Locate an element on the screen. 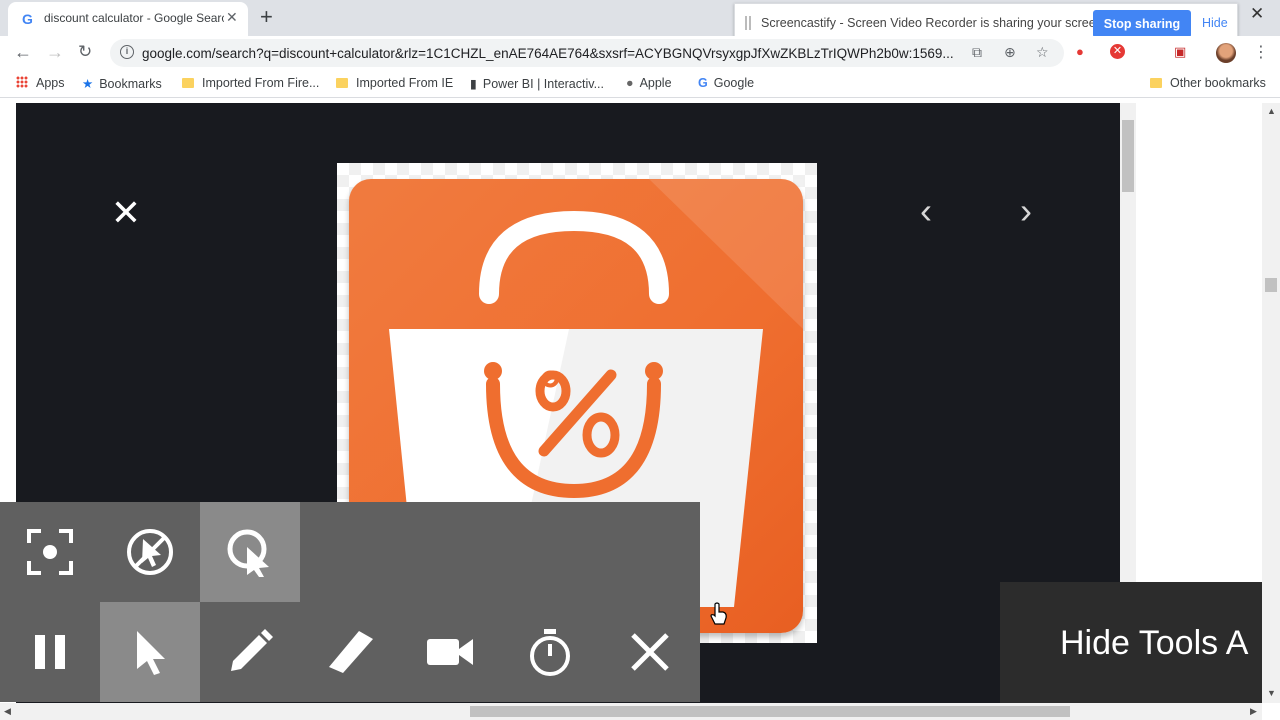 This screenshot has height=720, width=1280. hide-tools-label: Hide Tools A is located at coordinates (1154, 643).